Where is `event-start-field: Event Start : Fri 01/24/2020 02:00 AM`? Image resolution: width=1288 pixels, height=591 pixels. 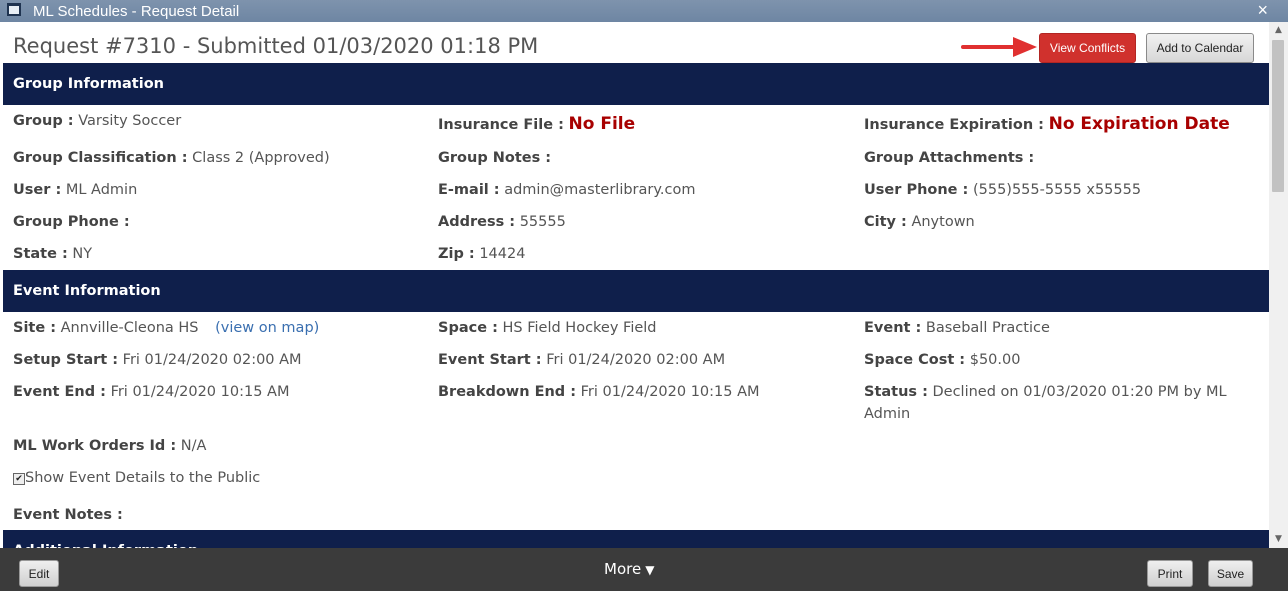 event-start-field: Event Start : Fri 01/24/2020 02:00 AM is located at coordinates (581, 360).